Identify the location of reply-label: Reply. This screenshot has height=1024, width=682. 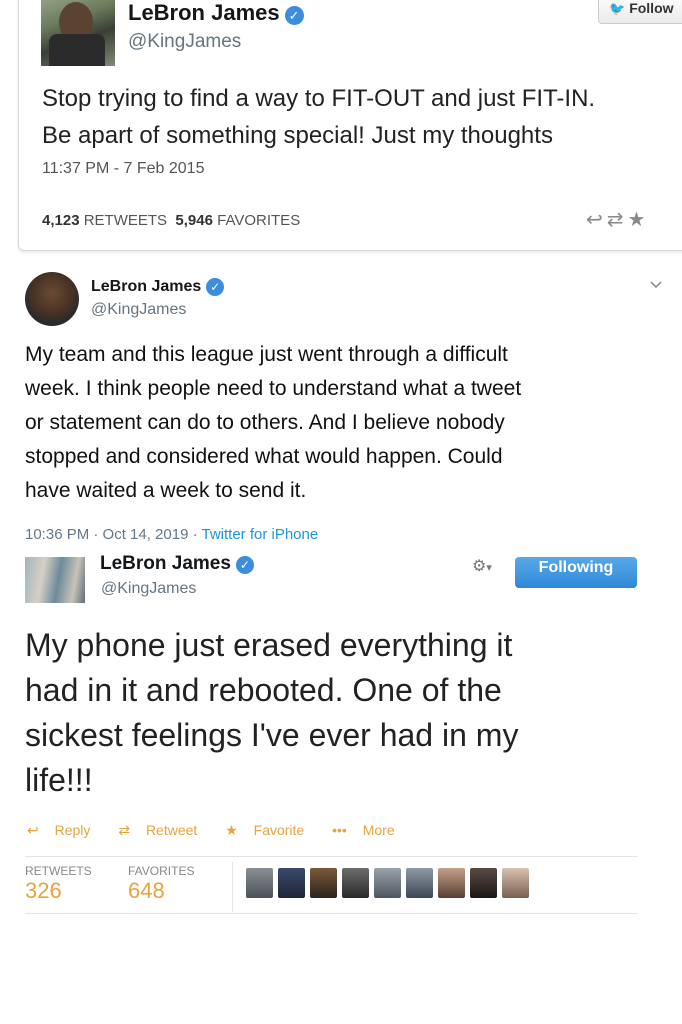
(72, 830).